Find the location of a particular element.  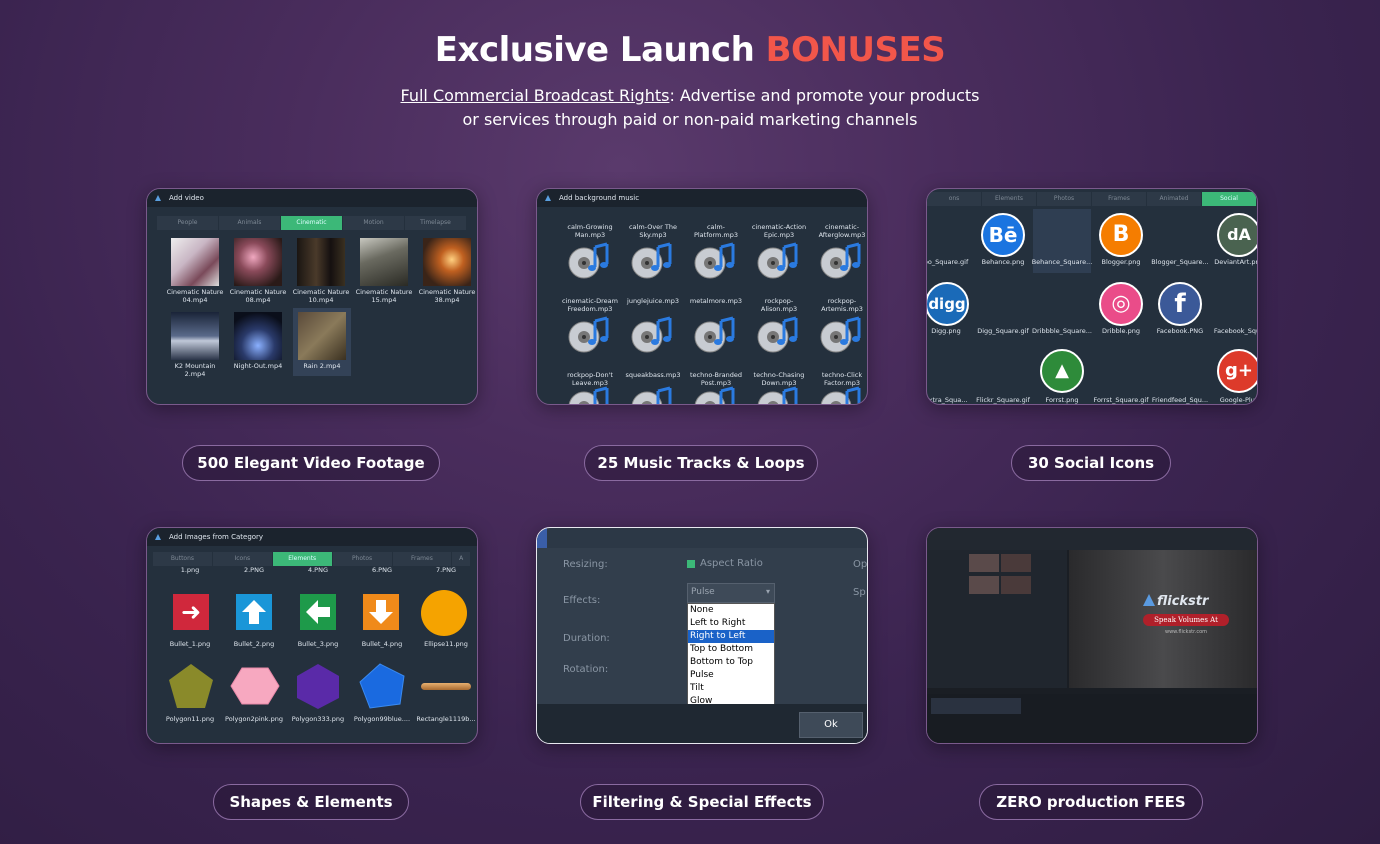

effect-option: None is located at coordinates (731, 610).